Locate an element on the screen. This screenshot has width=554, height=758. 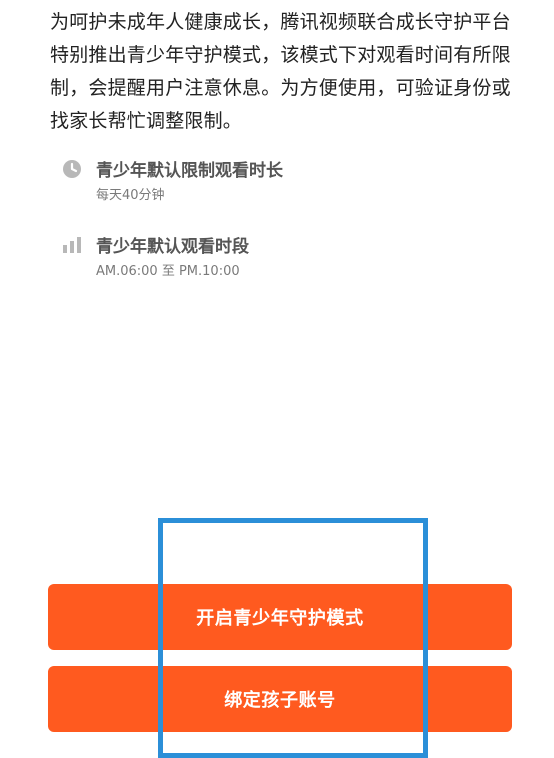
bind-child-account-button: 绑定孩子账号 is located at coordinates (280, 699).